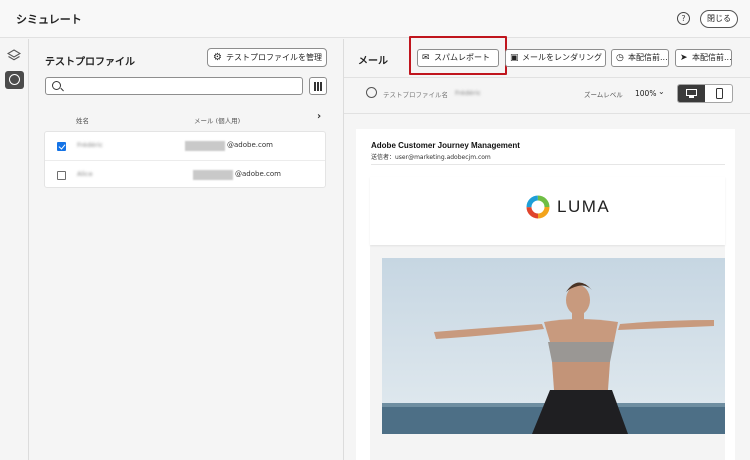  What do you see at coordinates (684, 58) in the screenshot?
I see `send-icon: ➤` at bounding box center [684, 58].